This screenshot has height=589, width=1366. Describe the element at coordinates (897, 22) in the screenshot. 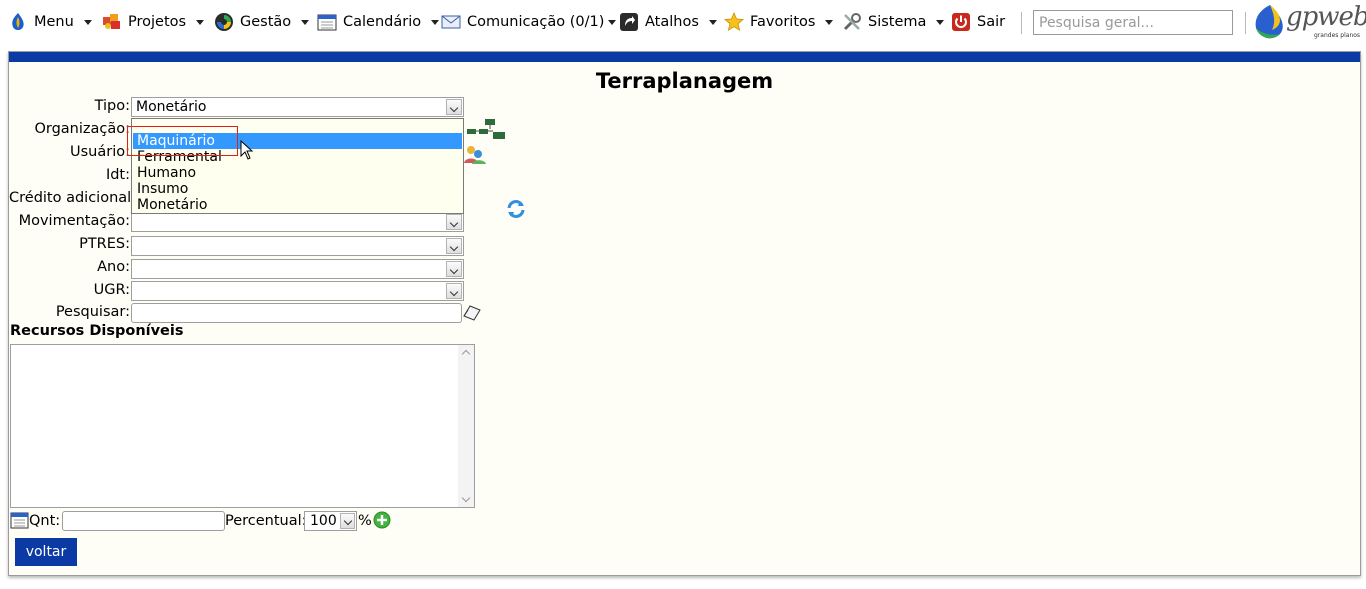

I see `menu-label: Sistema` at that location.